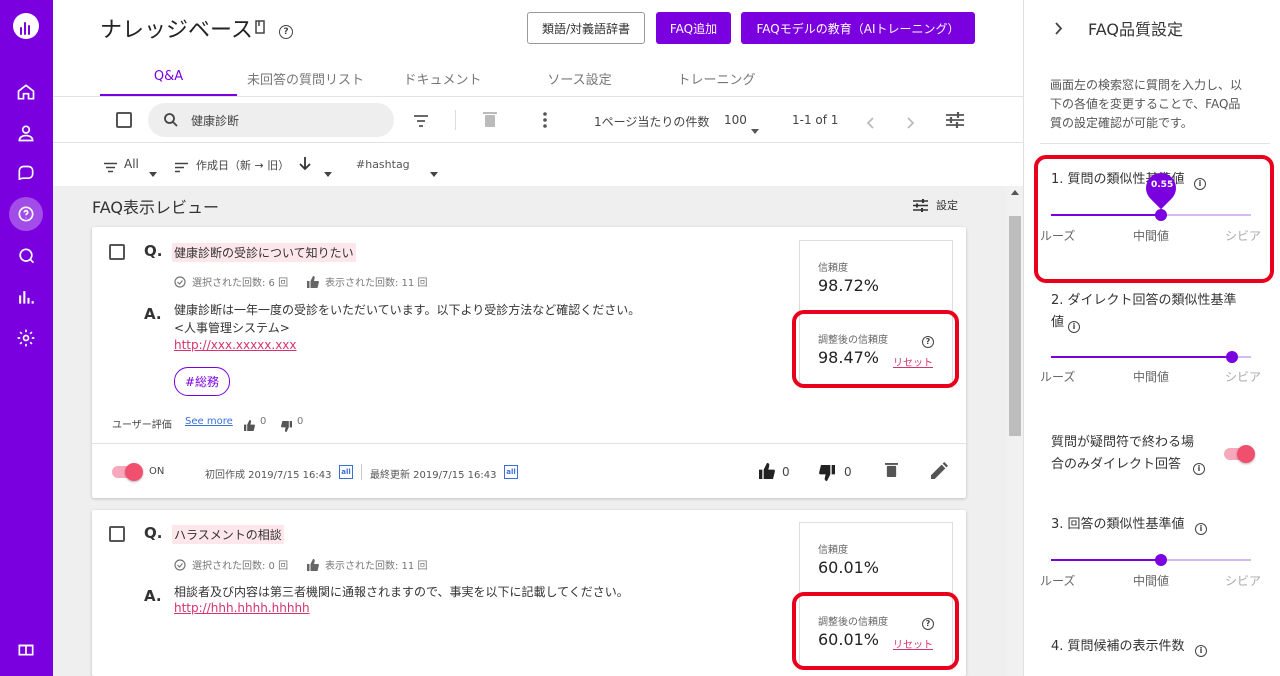  I want to click on scroll-up-icon, so click(1015, 192).